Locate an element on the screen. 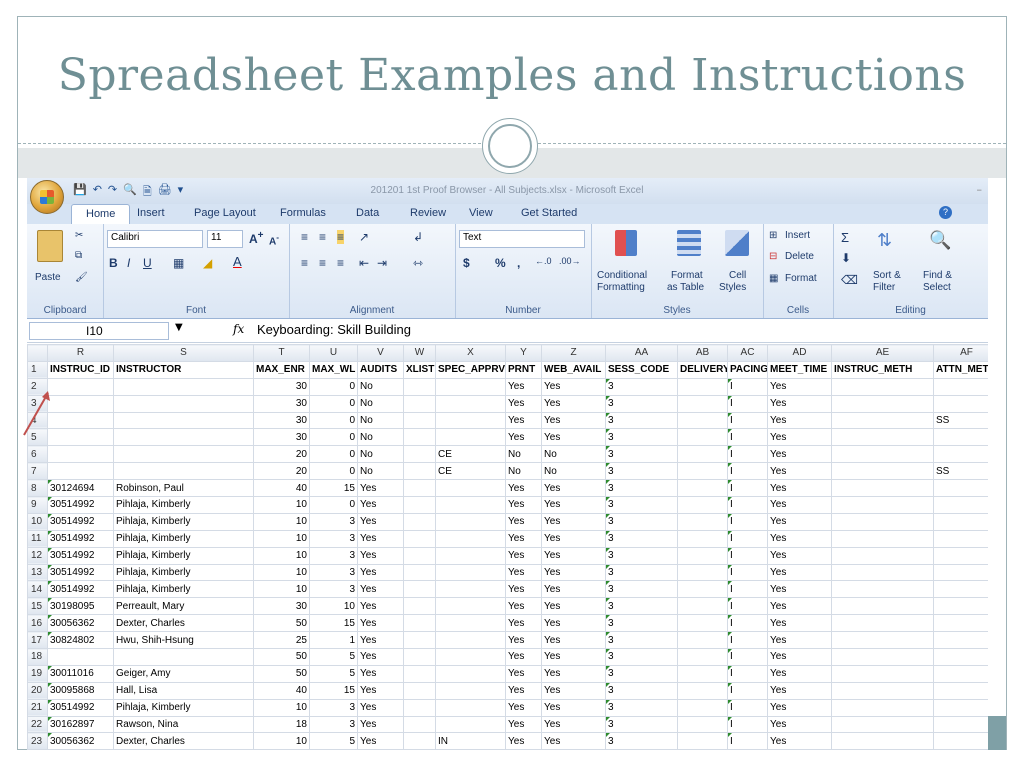 This screenshot has width=1024, height=768. conditional-formatting-label: Conditional is located at coordinates (622, 275).